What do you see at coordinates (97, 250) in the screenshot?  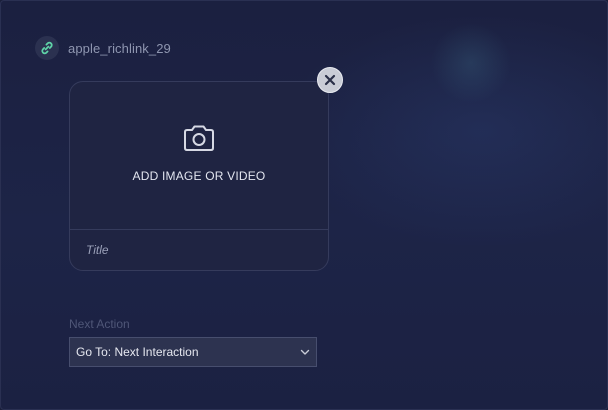 I see `title-field: Title` at bounding box center [97, 250].